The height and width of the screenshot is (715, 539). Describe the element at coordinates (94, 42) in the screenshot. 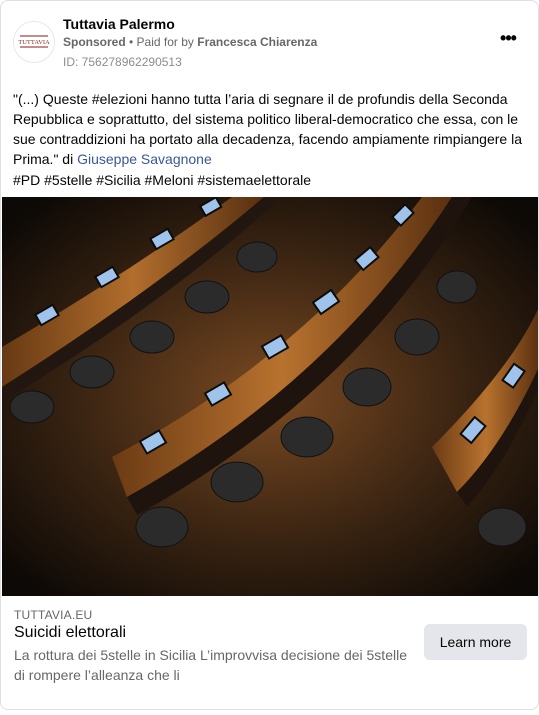

I see `sponsored-label: Sponsored` at that location.